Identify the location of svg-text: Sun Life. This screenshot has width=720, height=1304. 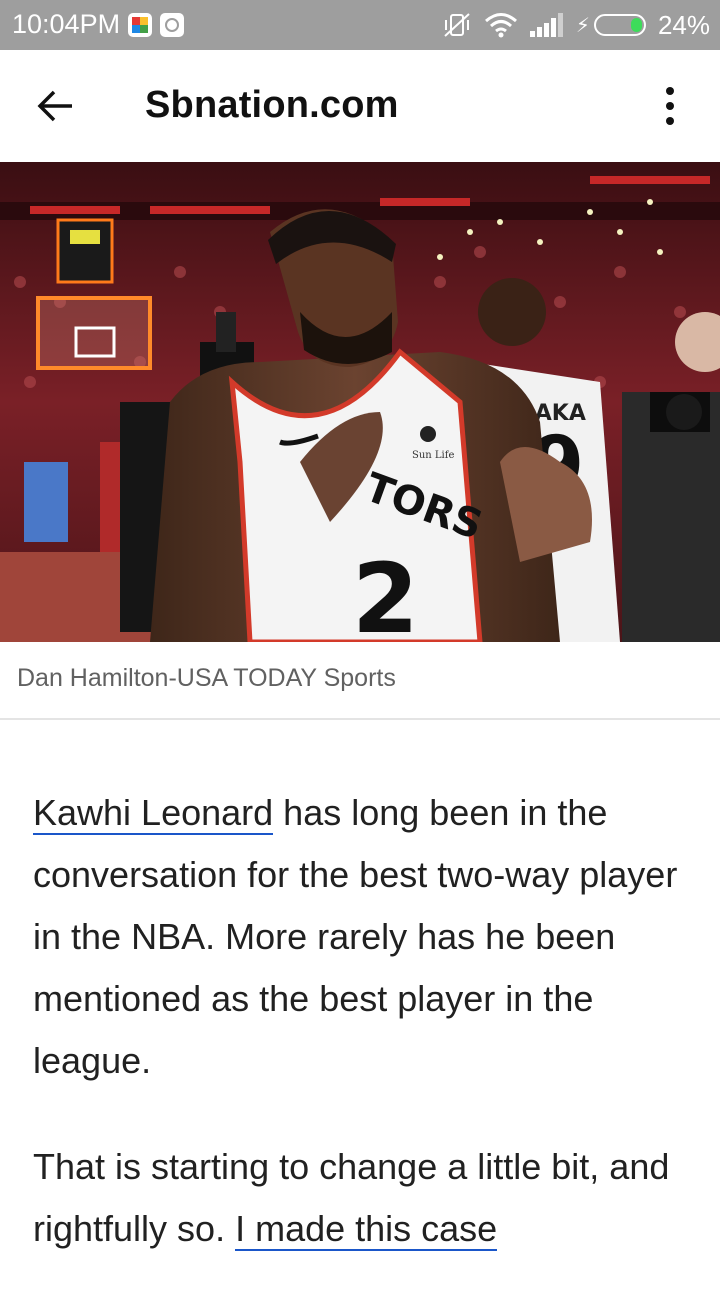
(433, 455).